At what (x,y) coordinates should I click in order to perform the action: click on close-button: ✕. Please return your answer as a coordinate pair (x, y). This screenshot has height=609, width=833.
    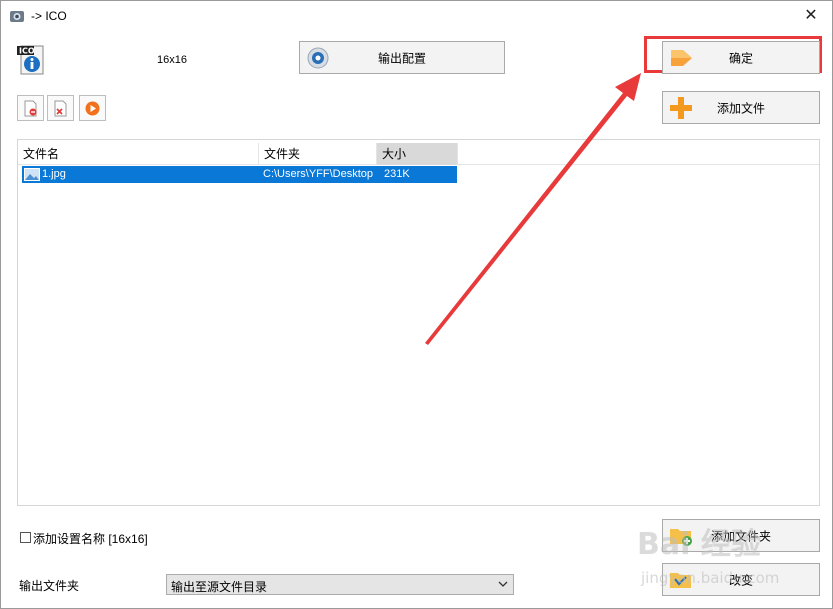
    Looking at the image, I should click on (811, 16).